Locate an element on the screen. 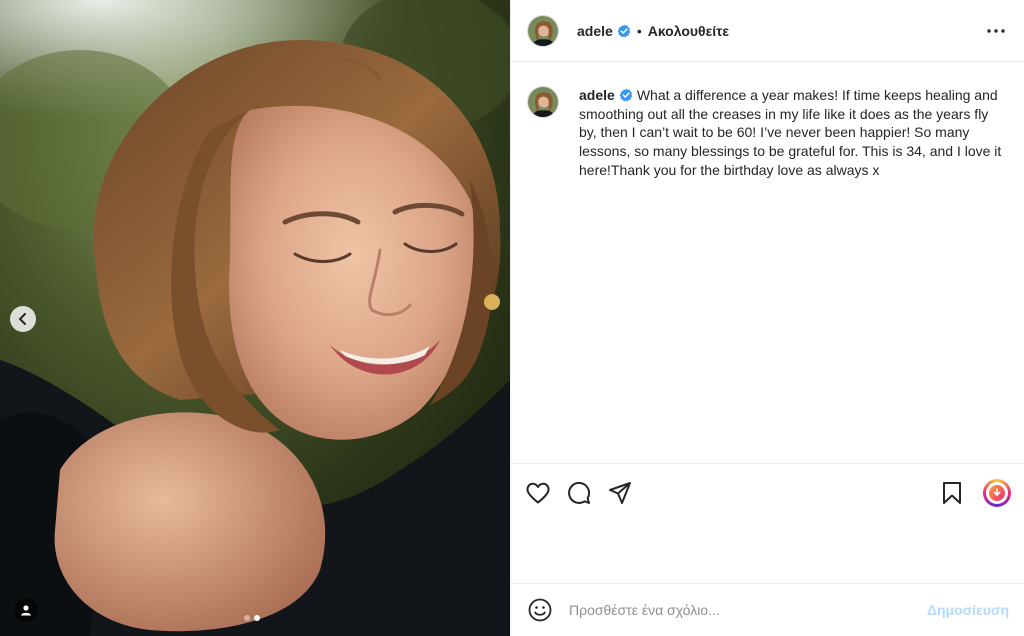  post-header: adele • Ακολουθείτε is located at coordinates (767, 31).